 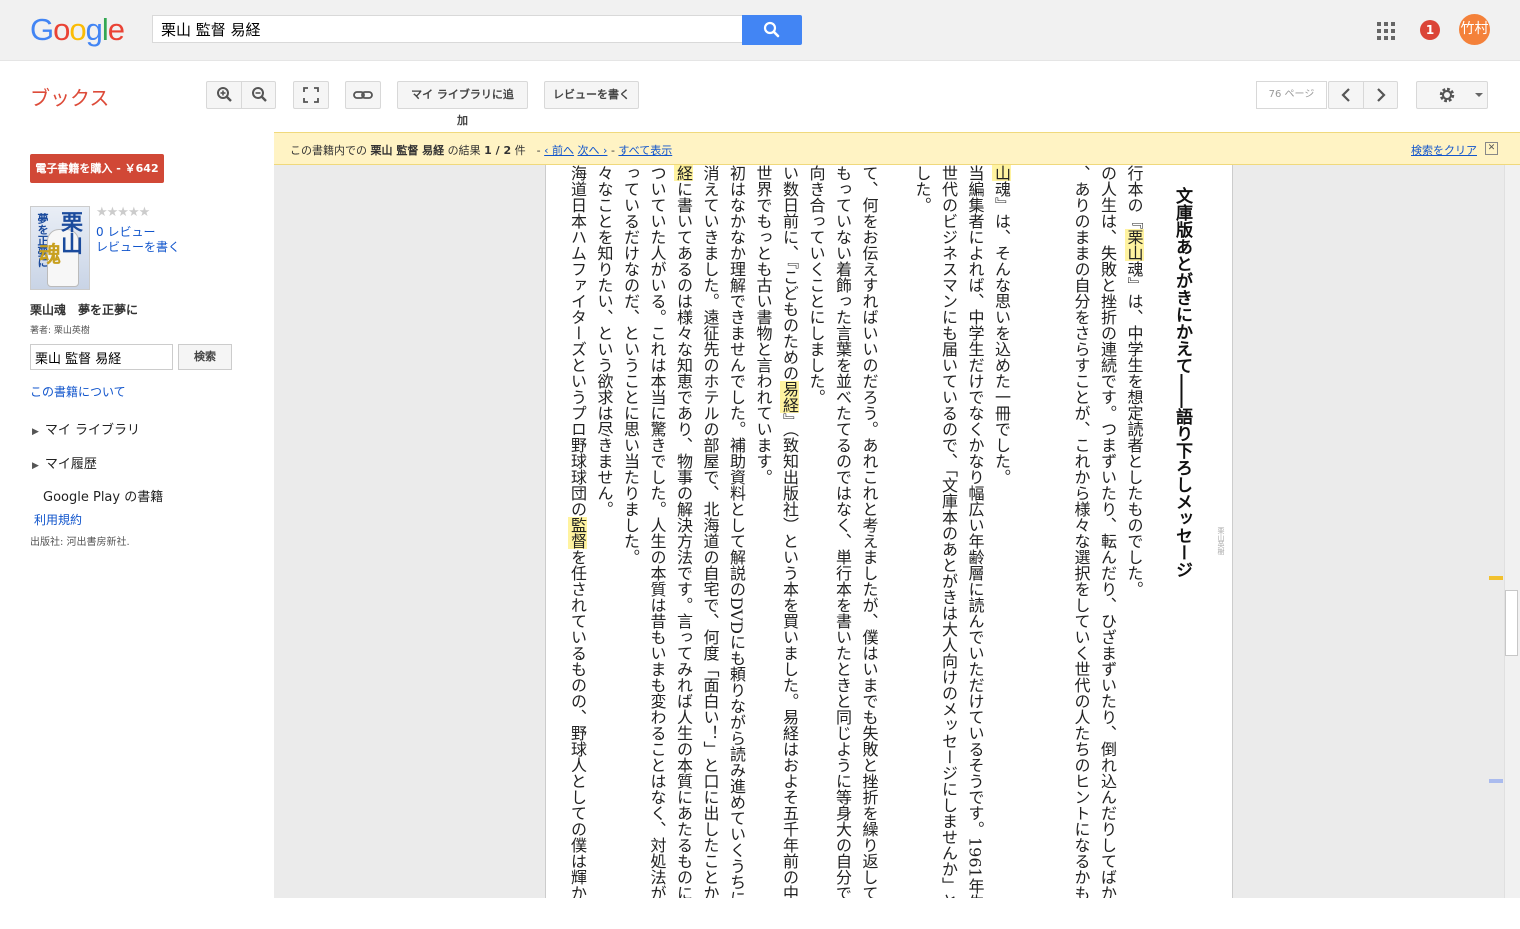 I want to click on chapter-title: 文庫版あとがきにかえて――語り下ろしメッセージ, so click(x=1182, y=382).